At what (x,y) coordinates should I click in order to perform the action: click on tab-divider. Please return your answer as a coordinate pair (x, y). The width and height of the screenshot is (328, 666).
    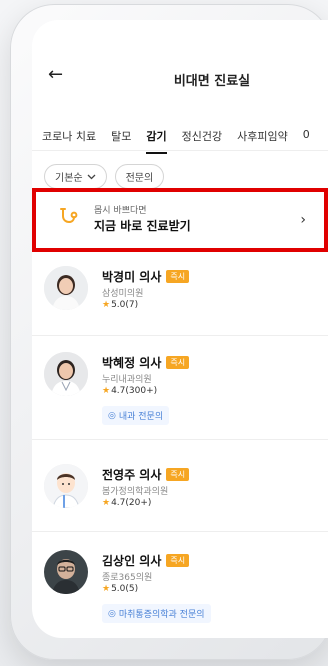
    Looking at the image, I should click on (180, 150).